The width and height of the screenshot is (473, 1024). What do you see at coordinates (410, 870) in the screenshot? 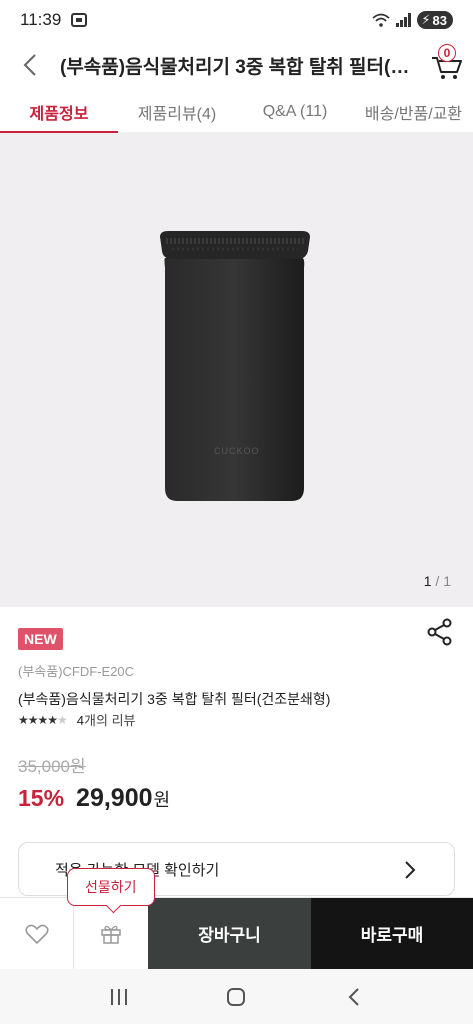
I see `chevron-right-icon` at bounding box center [410, 870].